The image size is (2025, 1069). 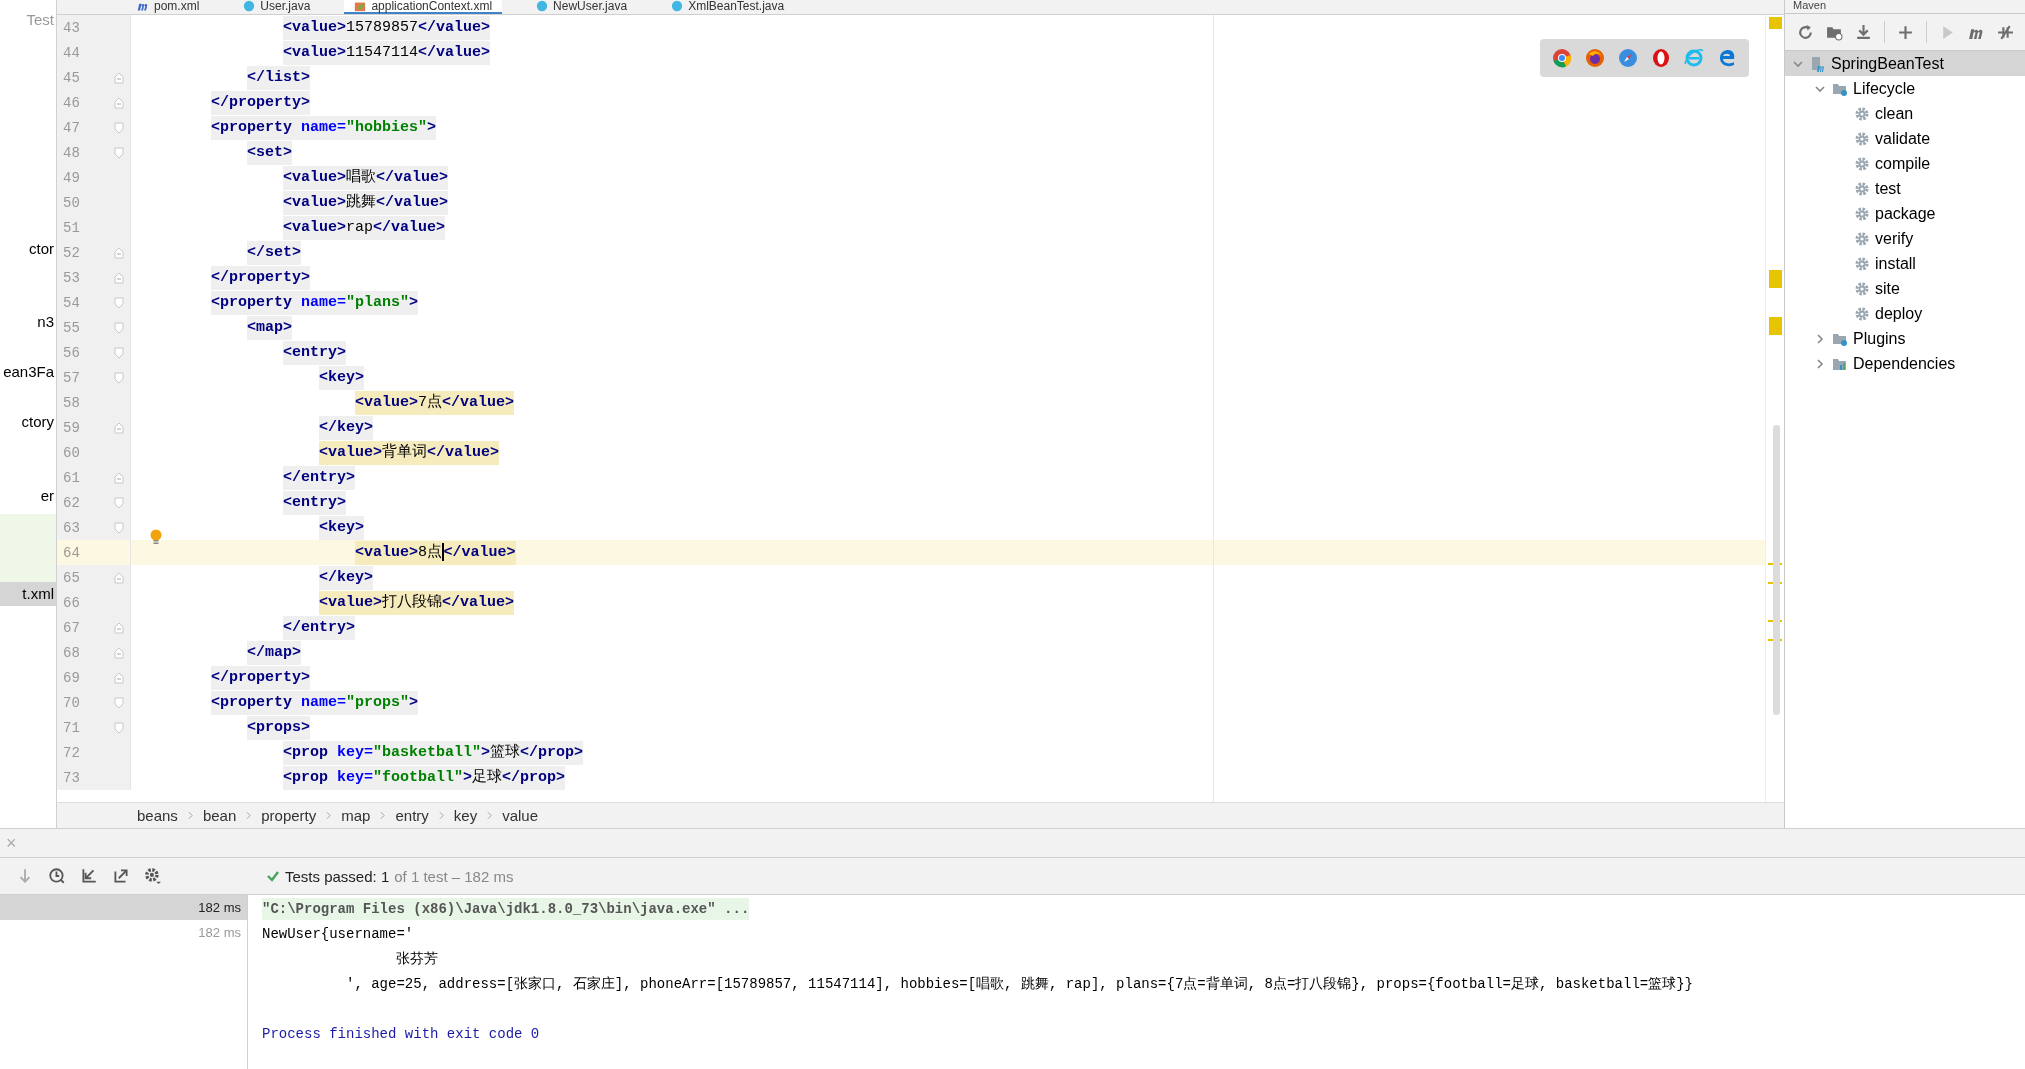 What do you see at coordinates (1905, 163) in the screenshot?
I see `maven-tree-item: compile` at bounding box center [1905, 163].